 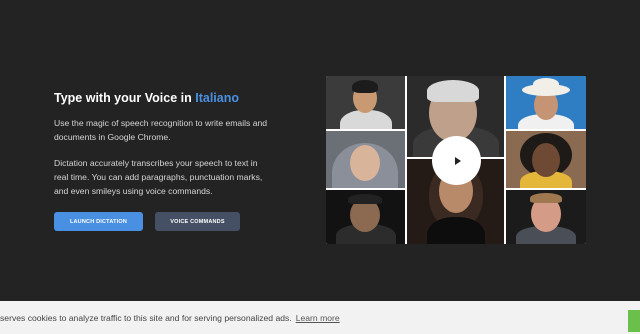 I want to click on cookie-accept-button, so click(x=634, y=321).